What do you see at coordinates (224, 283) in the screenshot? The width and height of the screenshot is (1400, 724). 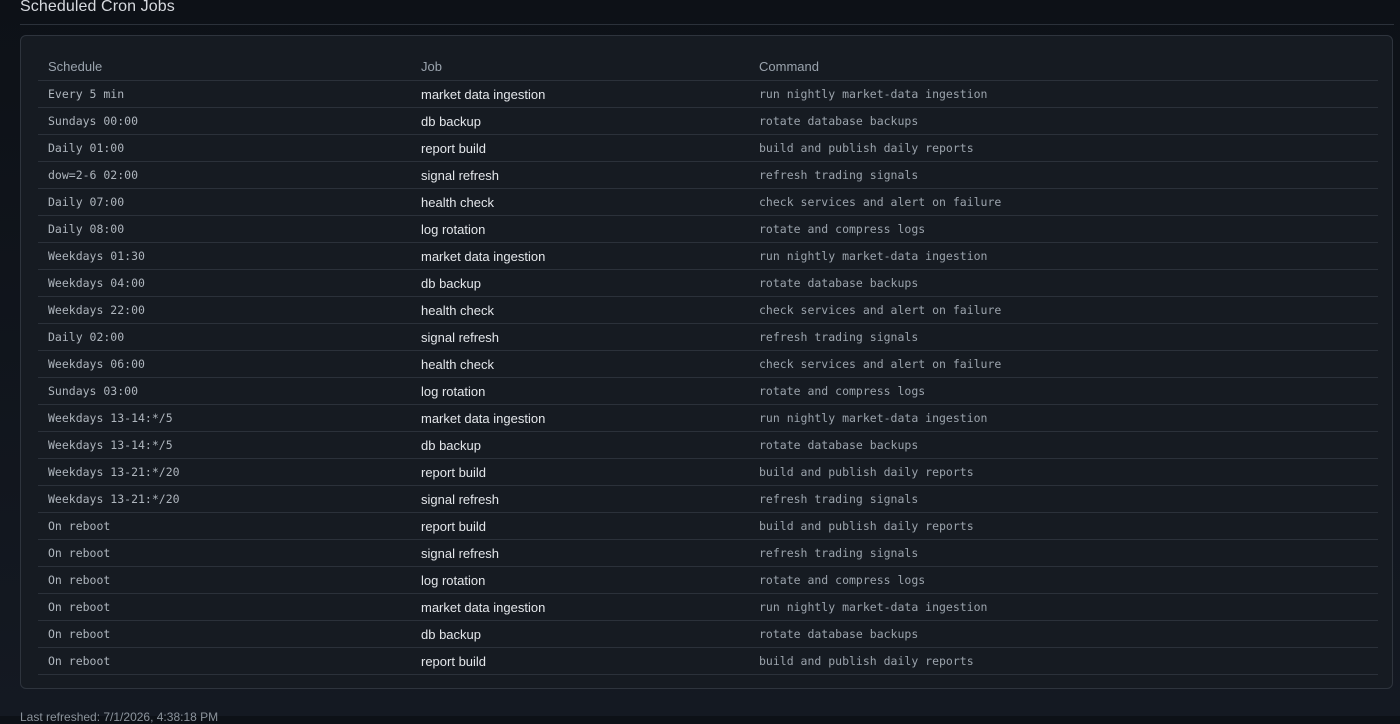 I see `cell-schedule: Weekdays 04:00` at bounding box center [224, 283].